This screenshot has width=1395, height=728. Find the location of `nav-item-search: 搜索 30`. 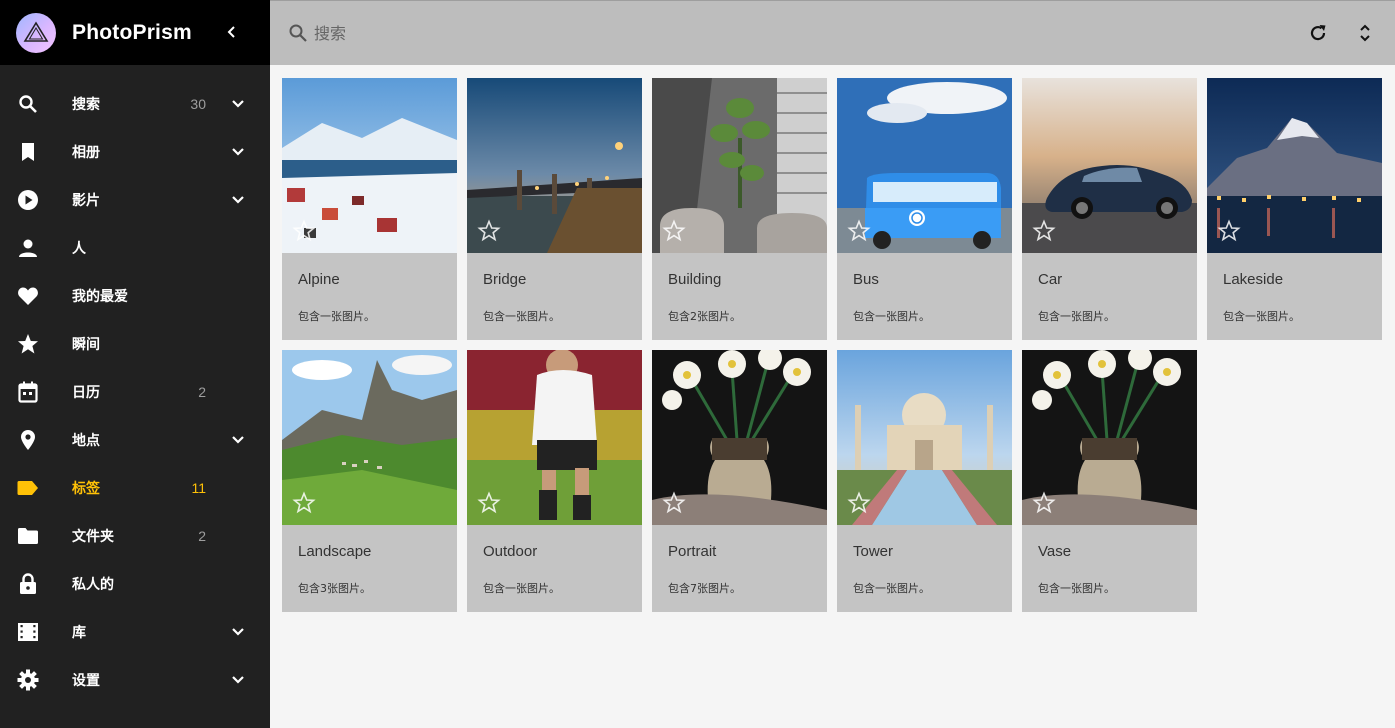

nav-item-search: 搜索 30 is located at coordinates (135, 104).